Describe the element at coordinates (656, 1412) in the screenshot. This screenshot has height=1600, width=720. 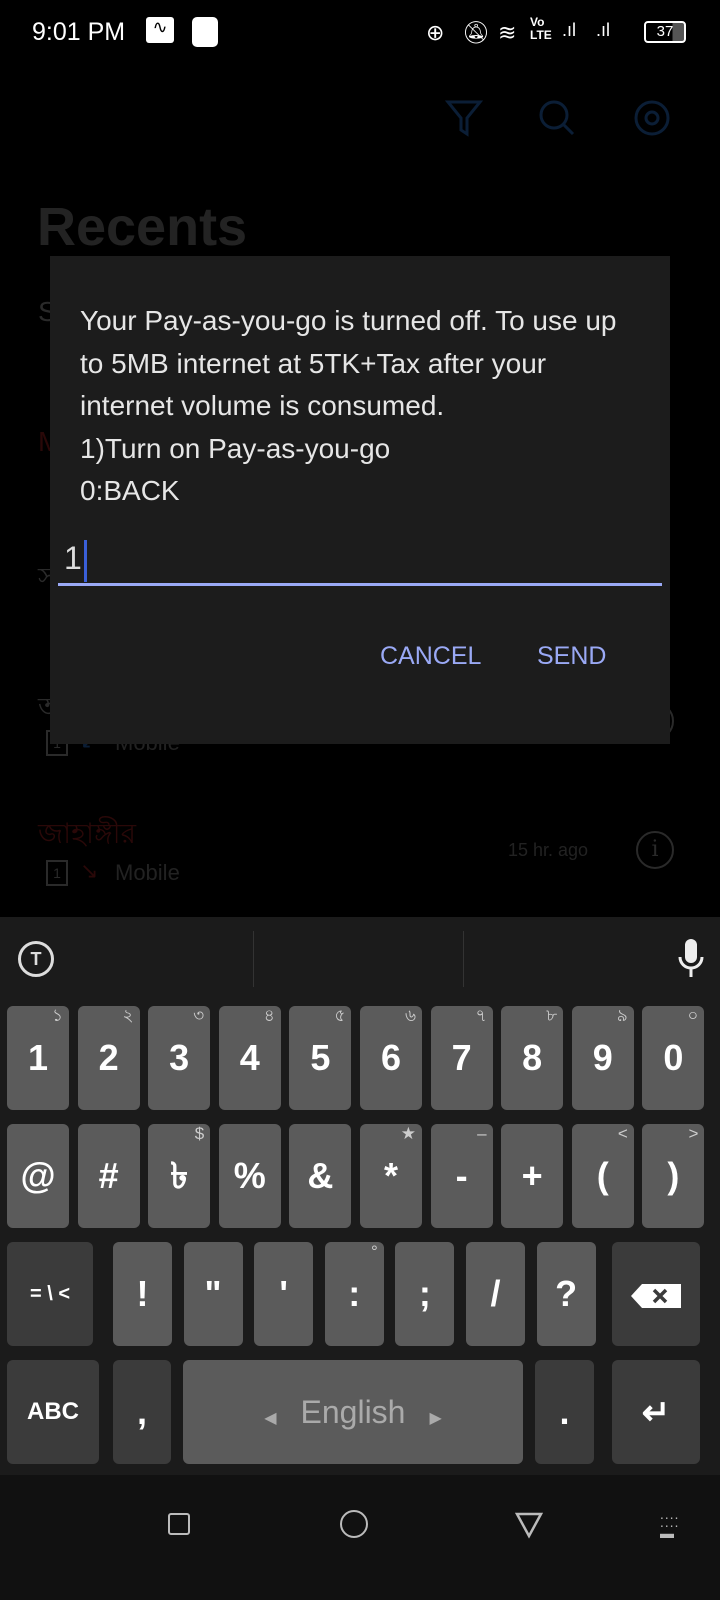
I see `enter-key: ↵` at that location.